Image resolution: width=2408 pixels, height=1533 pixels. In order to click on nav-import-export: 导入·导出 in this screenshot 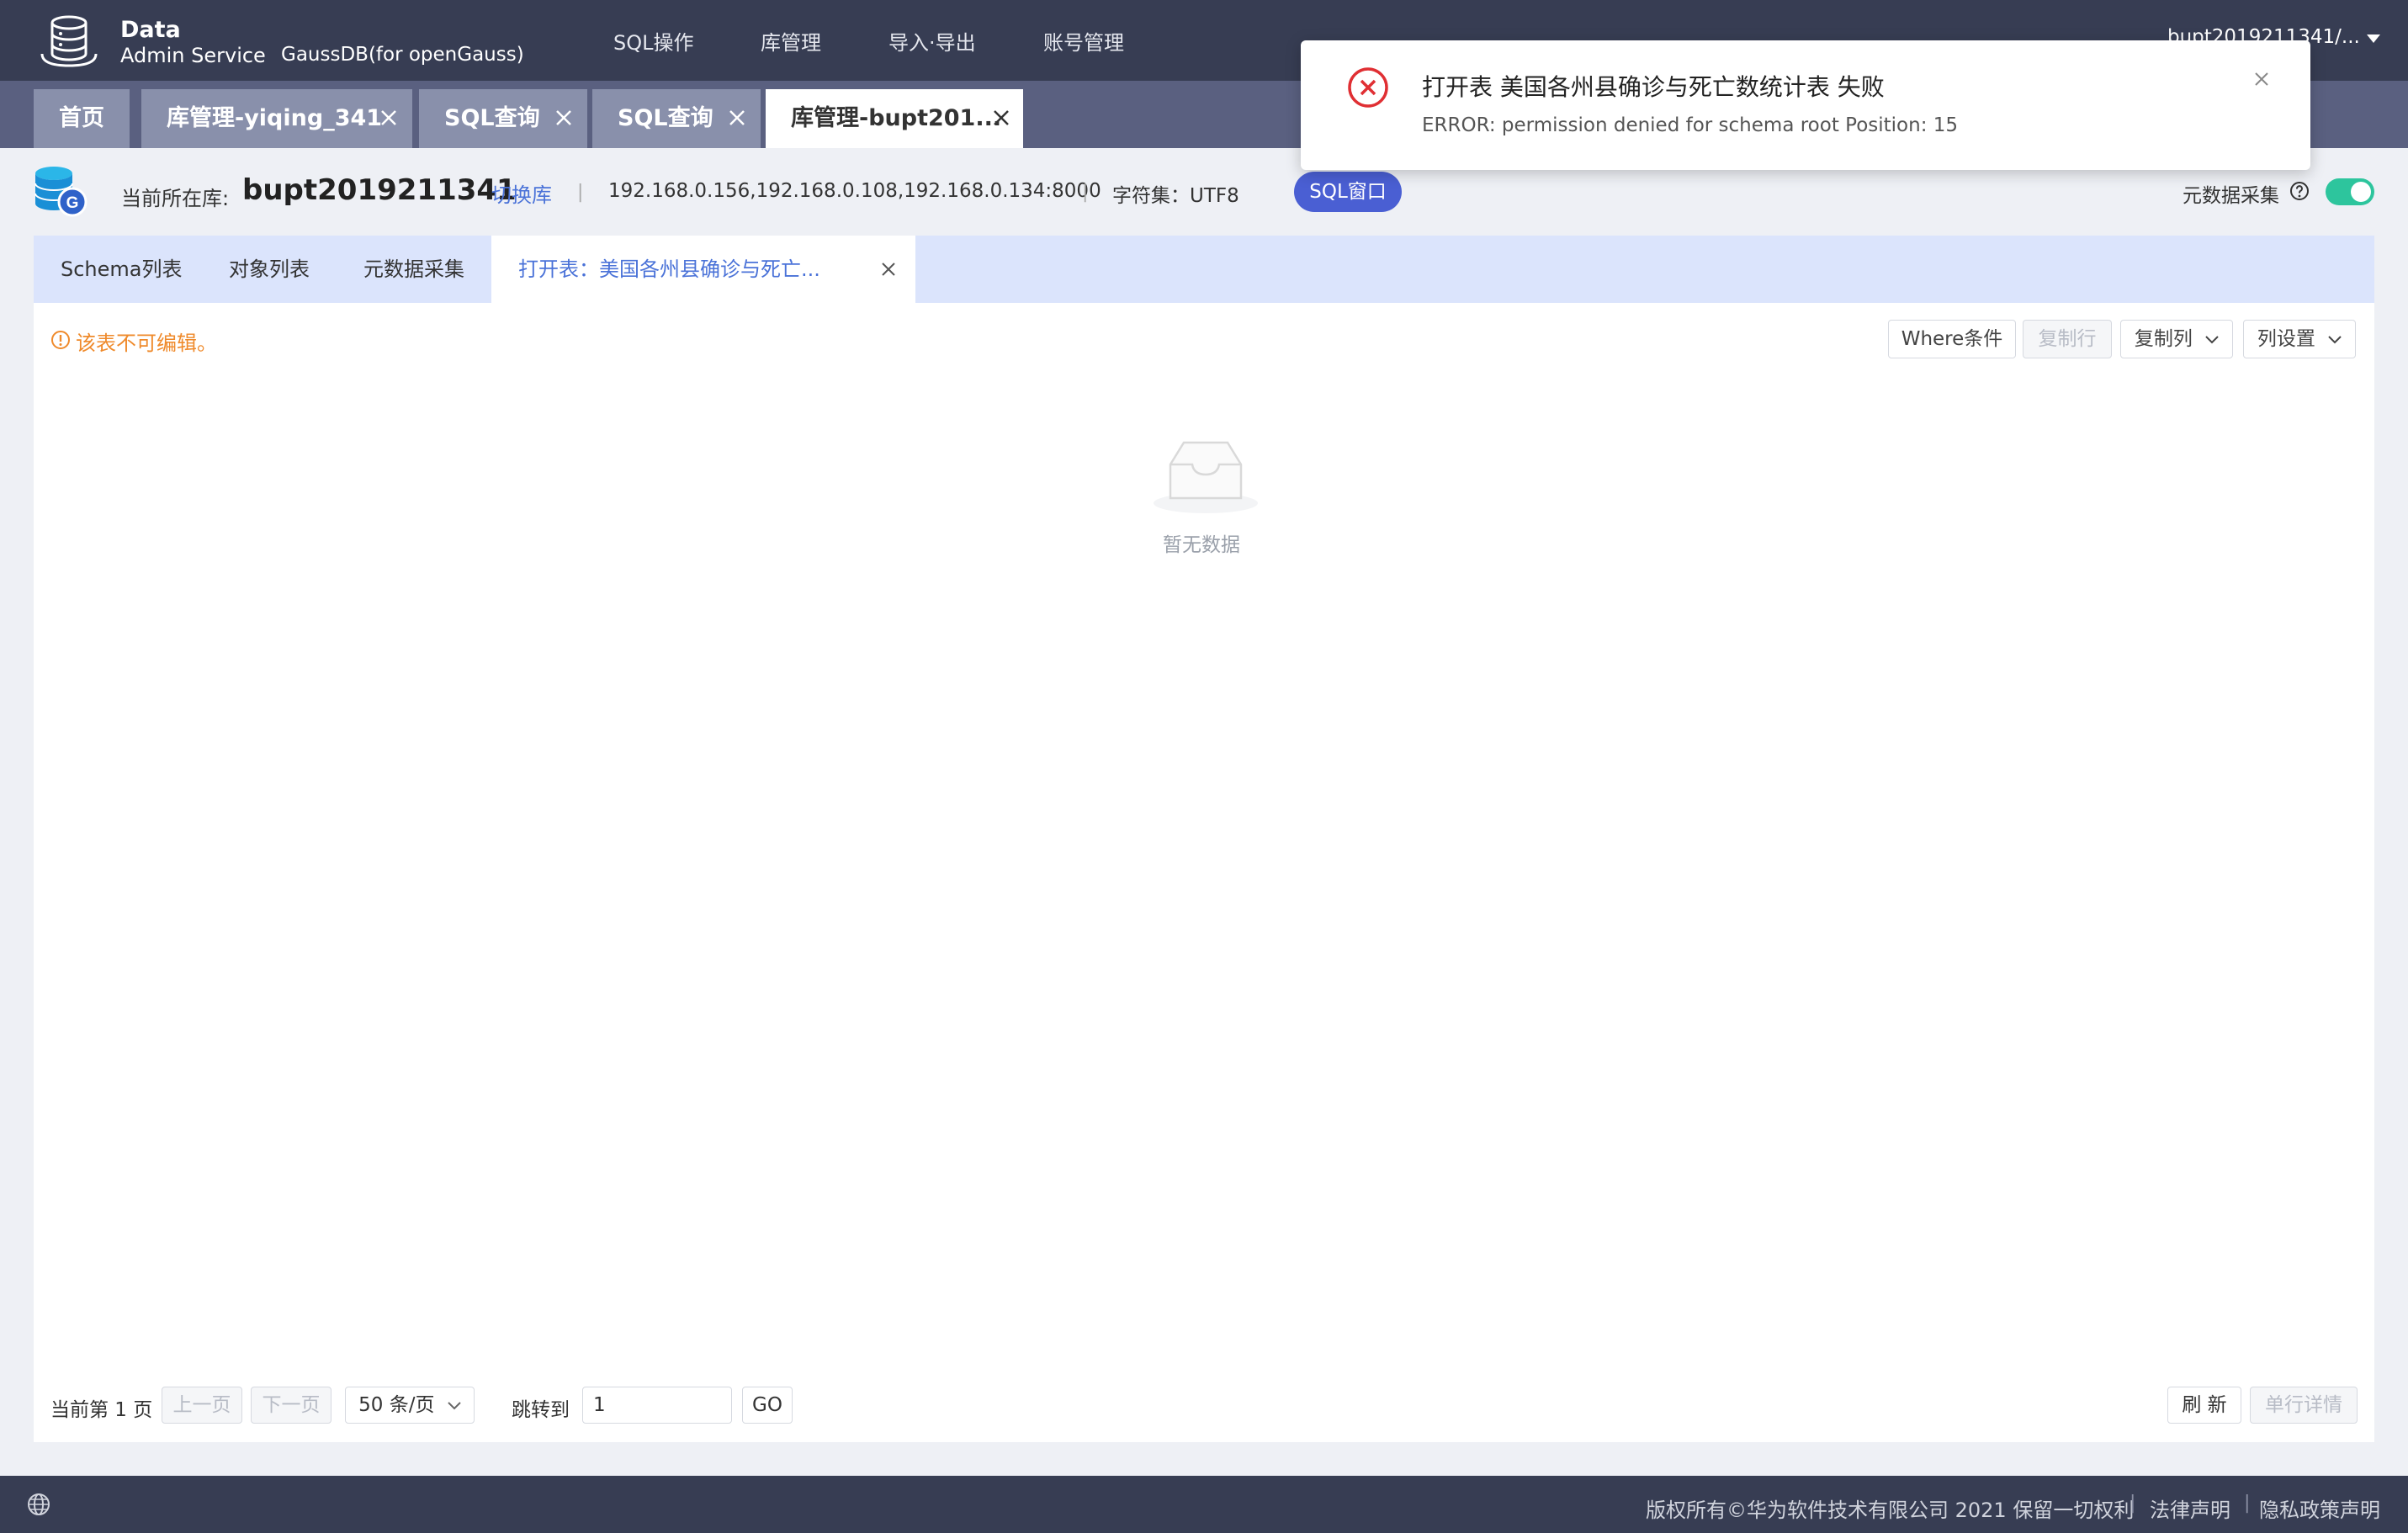, I will do `click(932, 41)`.